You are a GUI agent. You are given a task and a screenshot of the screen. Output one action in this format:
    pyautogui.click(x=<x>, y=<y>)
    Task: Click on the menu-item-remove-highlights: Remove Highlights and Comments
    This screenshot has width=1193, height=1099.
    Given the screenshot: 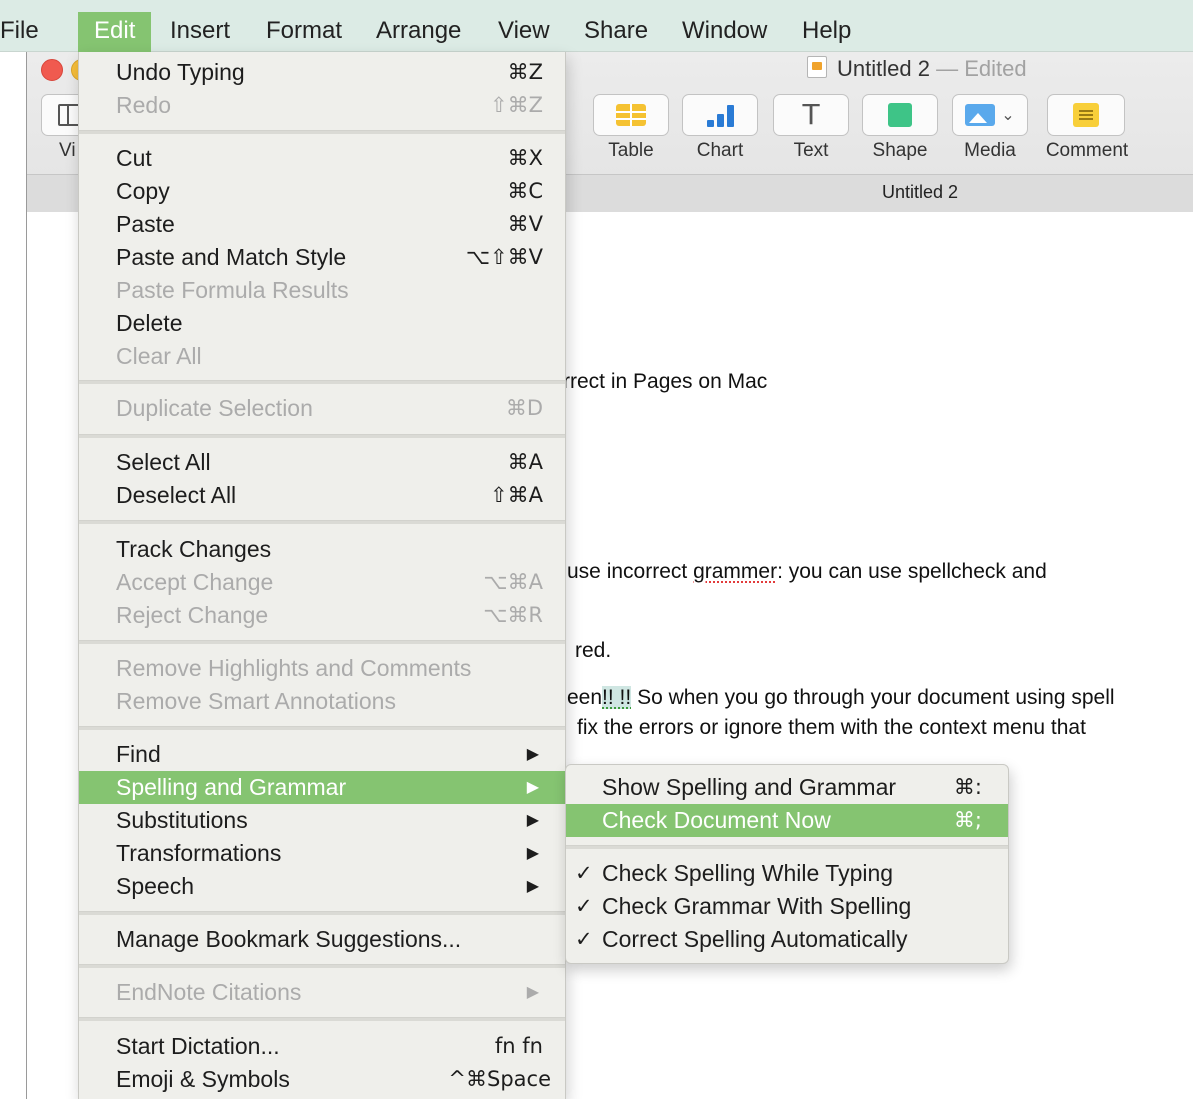 What is the action you would take?
    pyautogui.click(x=322, y=668)
    